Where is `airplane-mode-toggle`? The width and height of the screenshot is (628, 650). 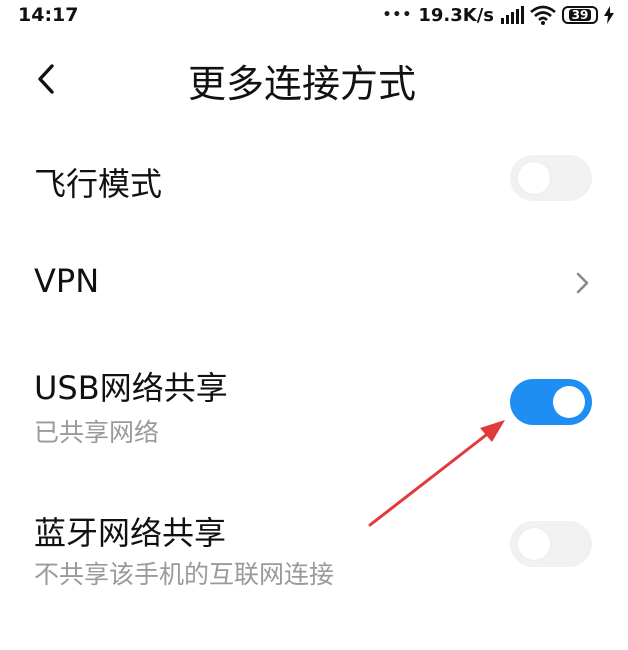 airplane-mode-toggle is located at coordinates (551, 178).